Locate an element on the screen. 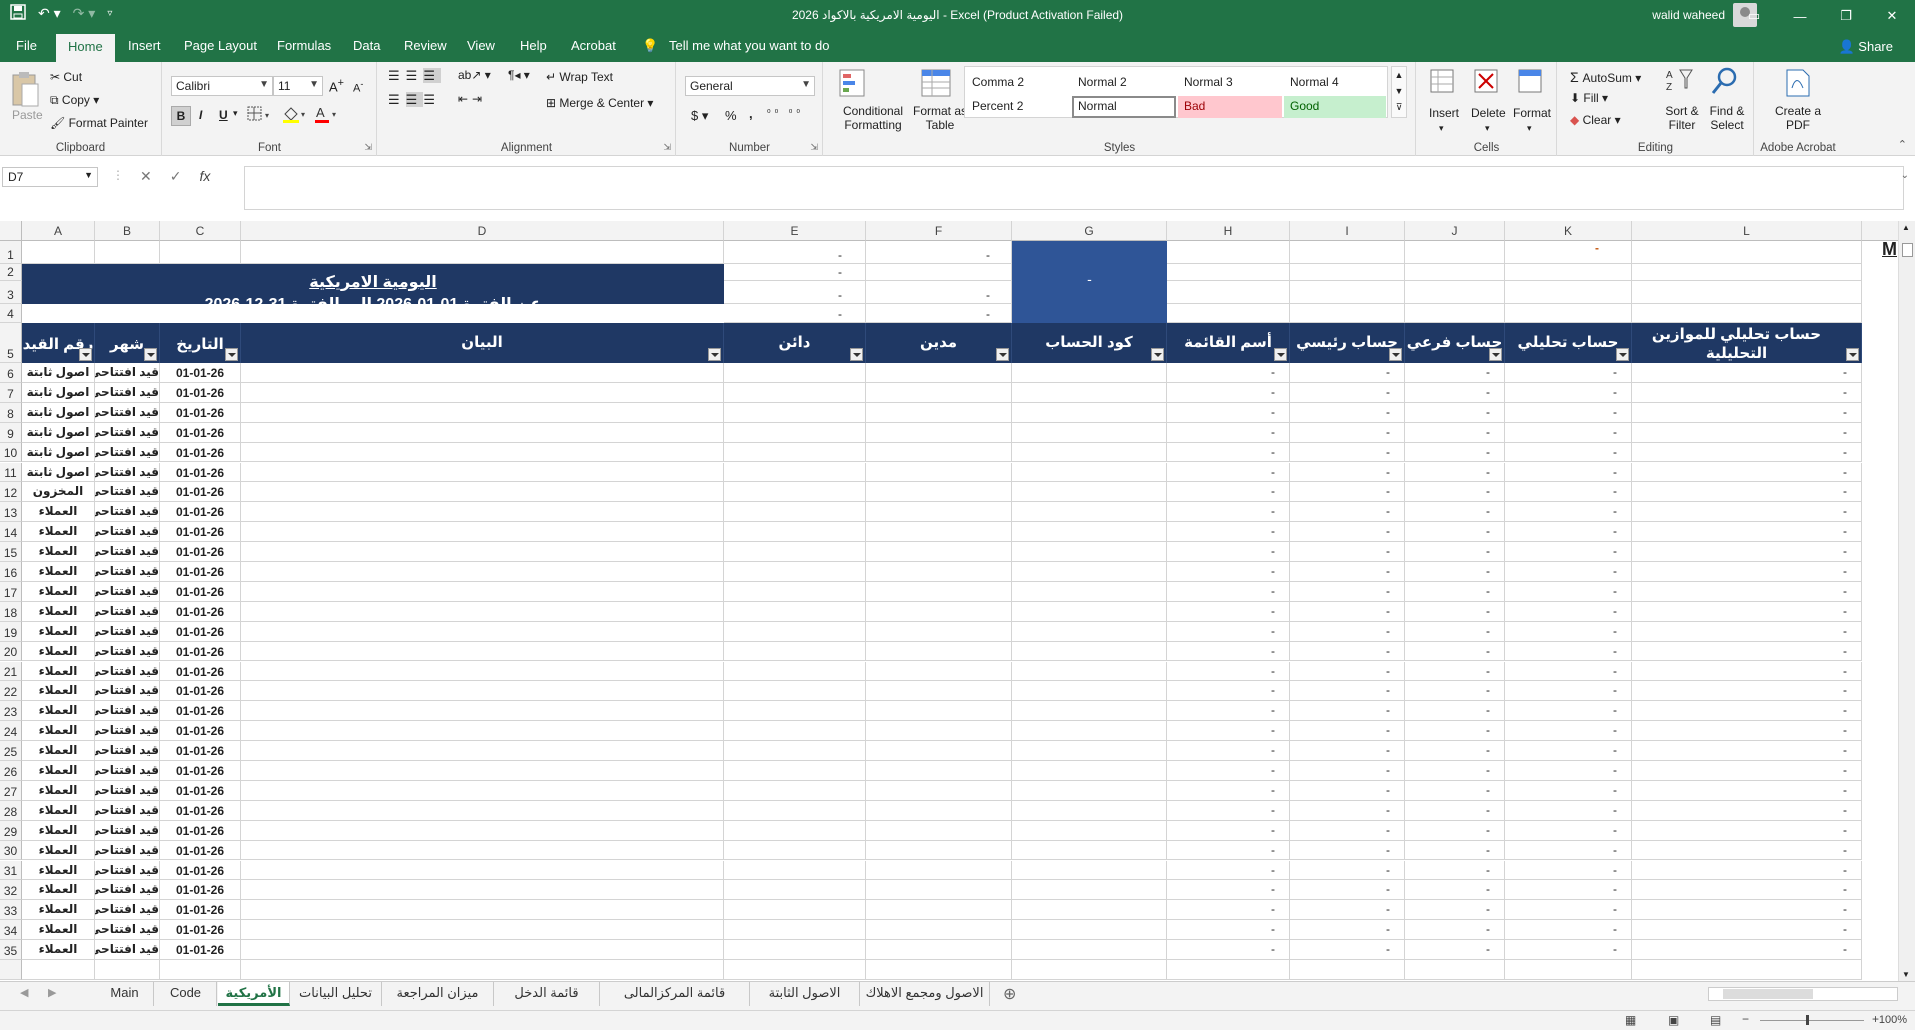  row-header: 25 is located at coordinates (11, 751).